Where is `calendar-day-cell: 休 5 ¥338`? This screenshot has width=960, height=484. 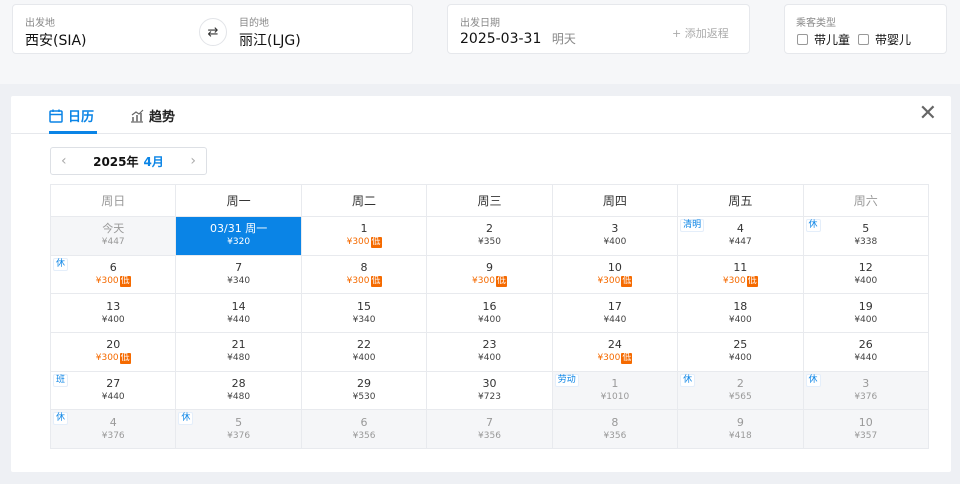 calendar-day-cell: 休 5 ¥338 is located at coordinates (866, 236).